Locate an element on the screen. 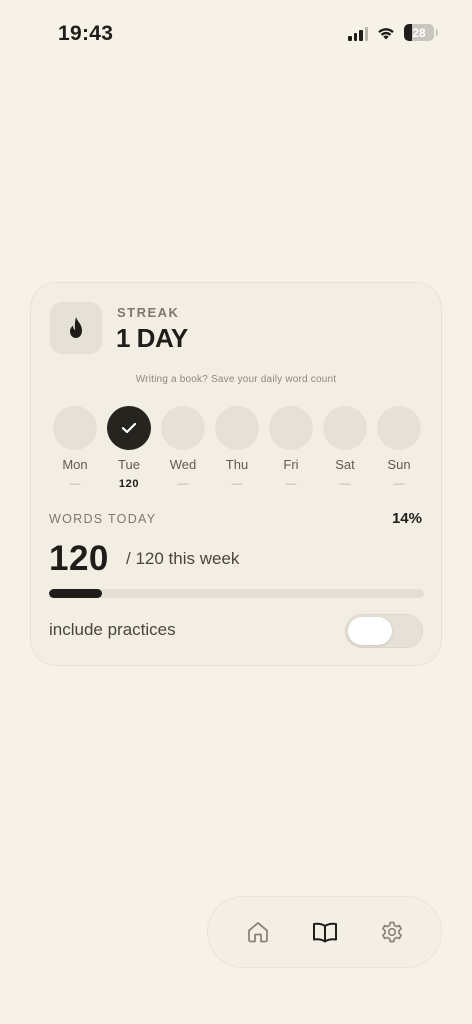  cellular-signal-icon is located at coordinates (358, 33).